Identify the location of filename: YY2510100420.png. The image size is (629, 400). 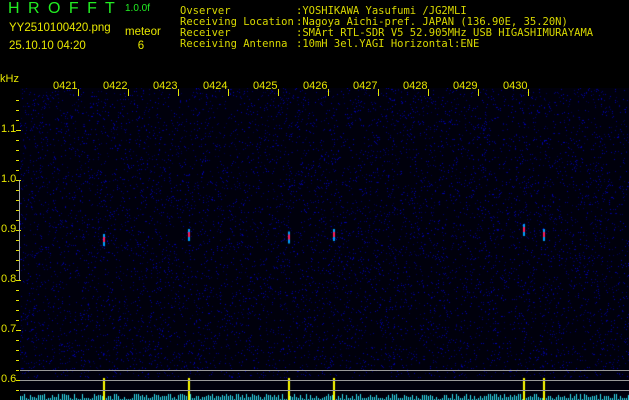
(60, 28).